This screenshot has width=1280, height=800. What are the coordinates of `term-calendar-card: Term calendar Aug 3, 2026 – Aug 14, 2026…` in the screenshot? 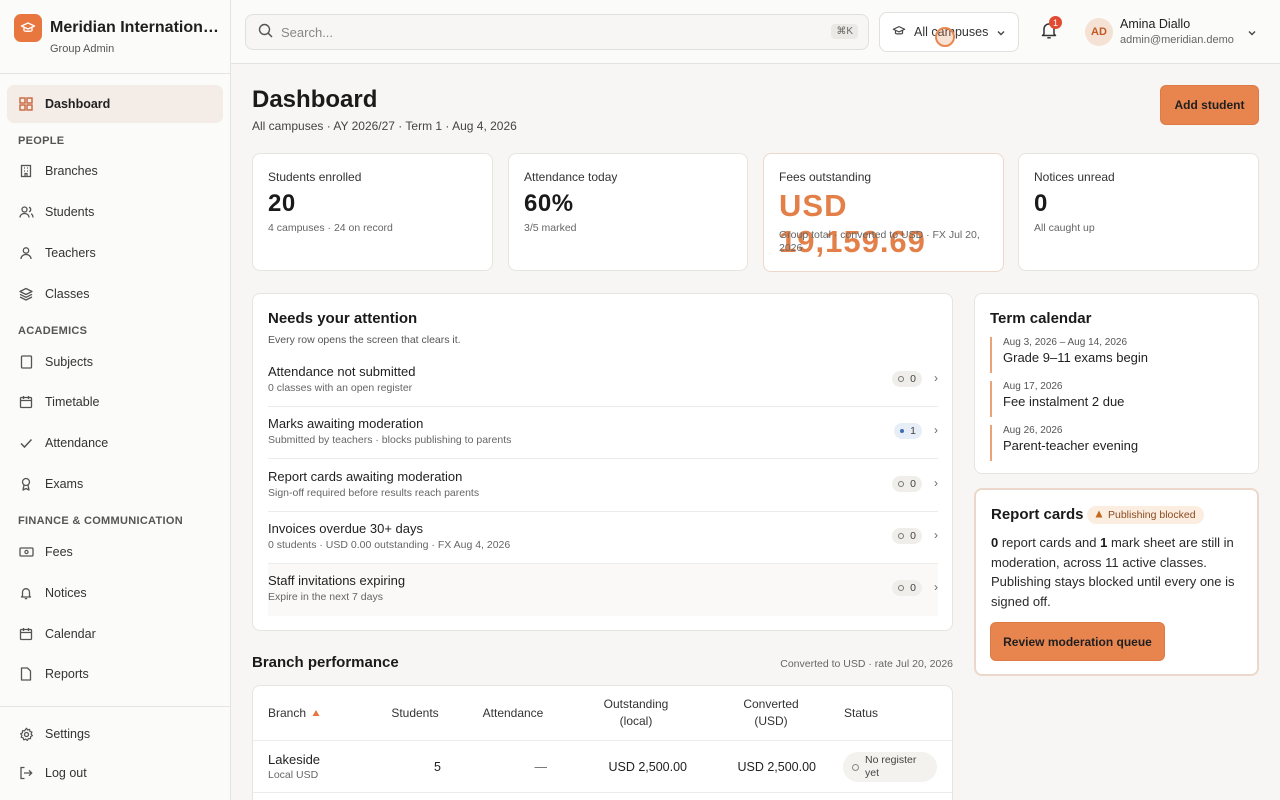 It's located at (1116, 383).